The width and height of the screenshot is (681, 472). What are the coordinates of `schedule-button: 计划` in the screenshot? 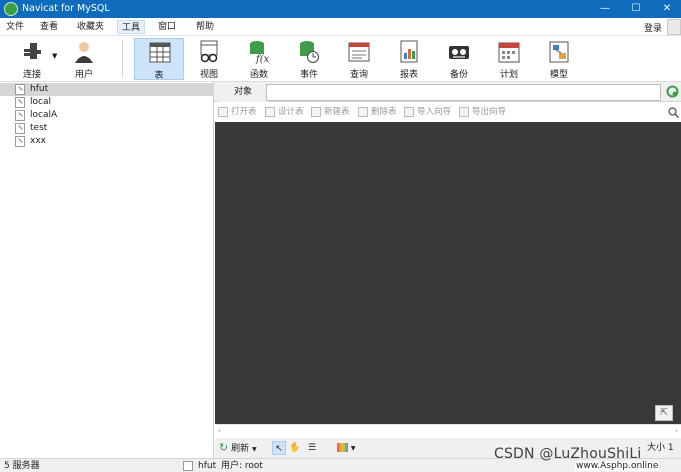 It's located at (509, 59).